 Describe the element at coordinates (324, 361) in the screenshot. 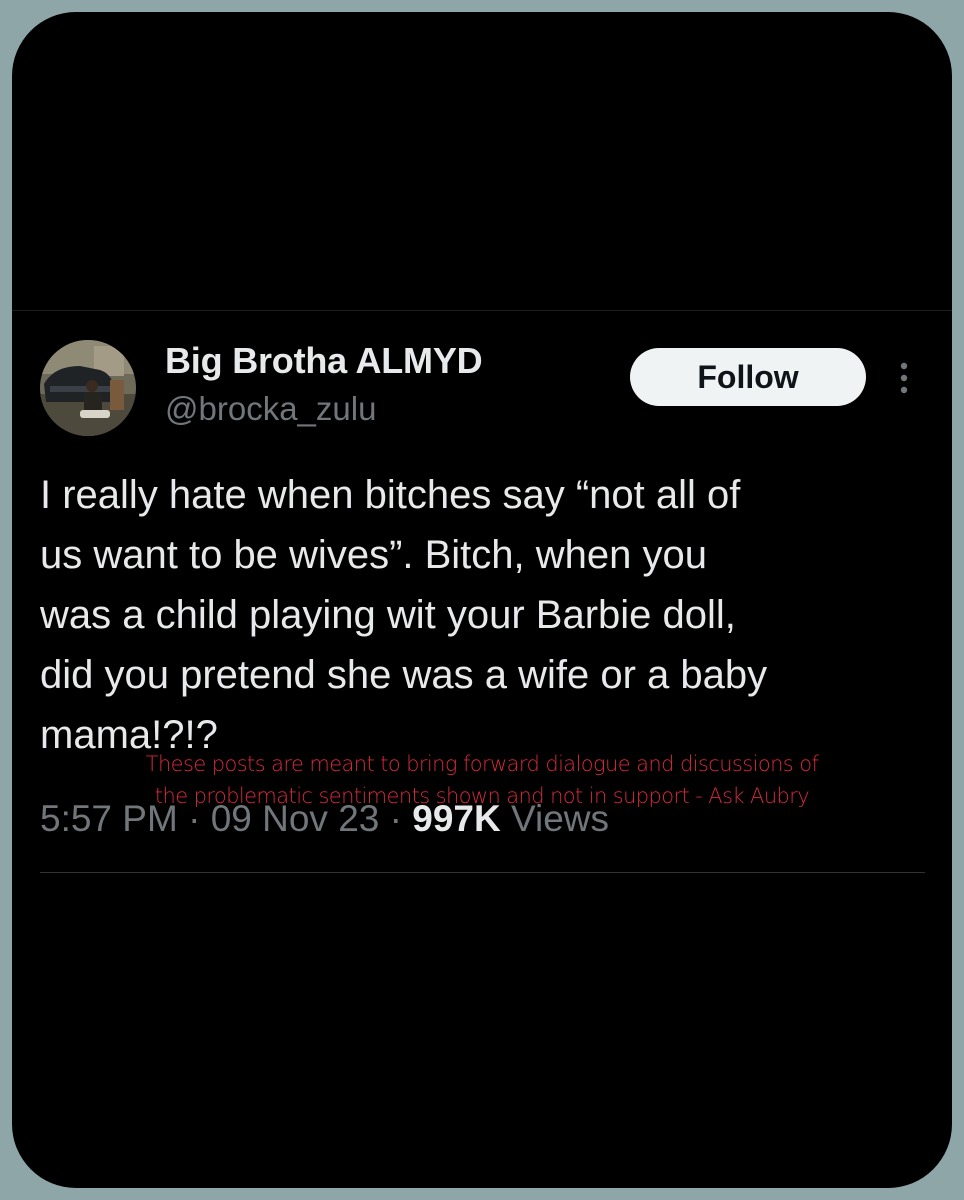

I see `author-display-name: Big Brotha ALMYD` at that location.